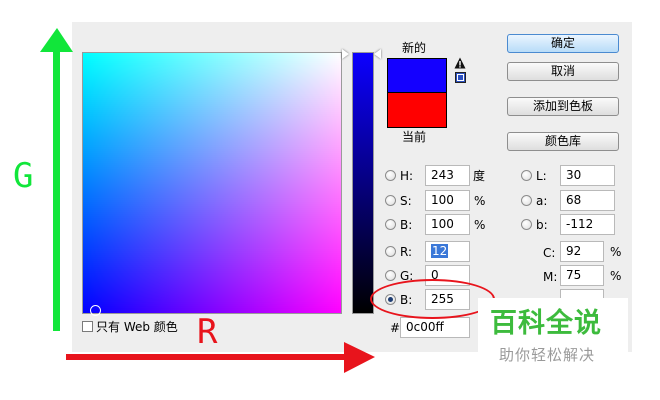 This screenshot has height=400, width=660. What do you see at coordinates (447, 200) in the screenshot?
I see `s-input: 100` at bounding box center [447, 200].